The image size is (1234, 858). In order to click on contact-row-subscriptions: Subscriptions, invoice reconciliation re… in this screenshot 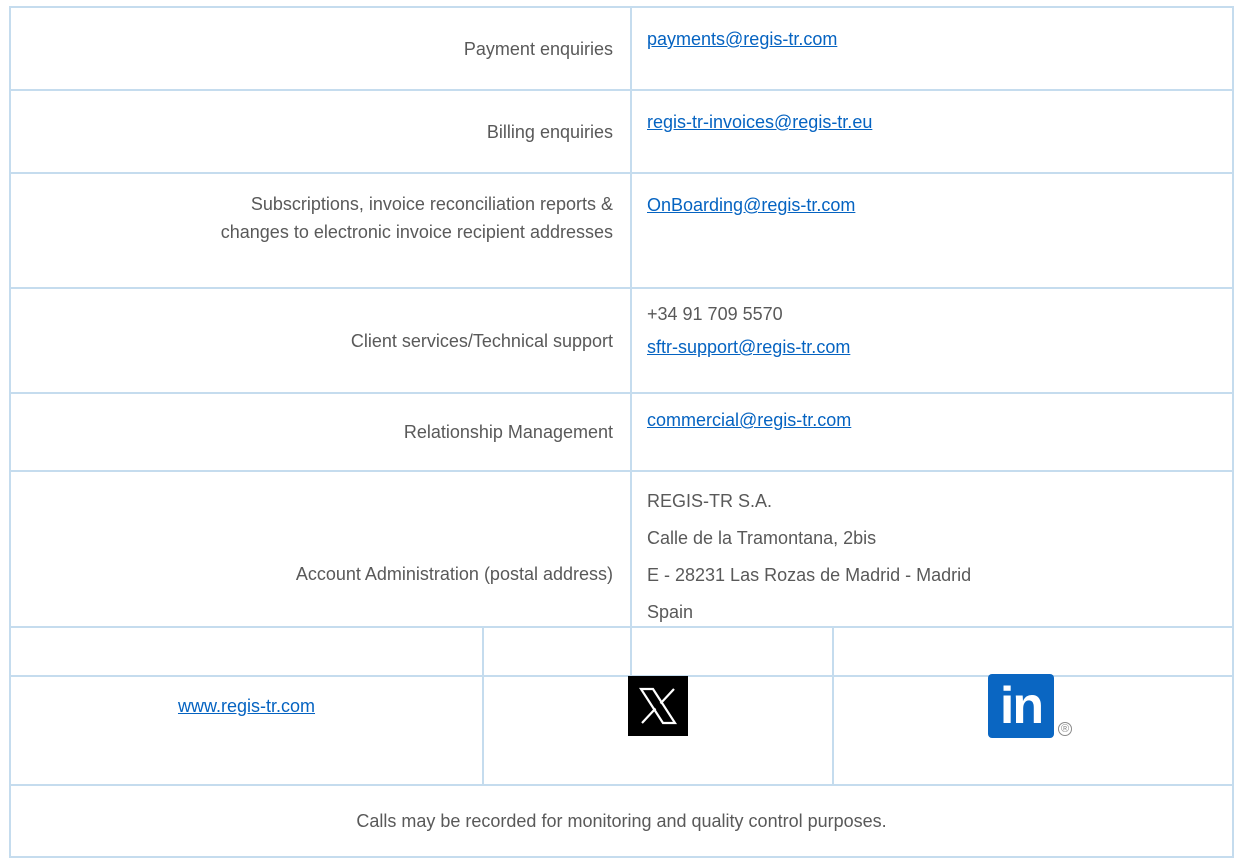, I will do `click(621, 230)`.